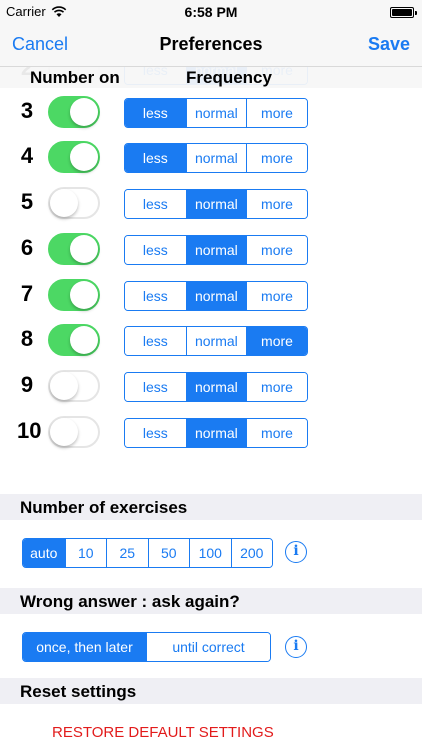  Describe the element at coordinates (29, 430) in the screenshot. I see `number-label: 10` at that location.